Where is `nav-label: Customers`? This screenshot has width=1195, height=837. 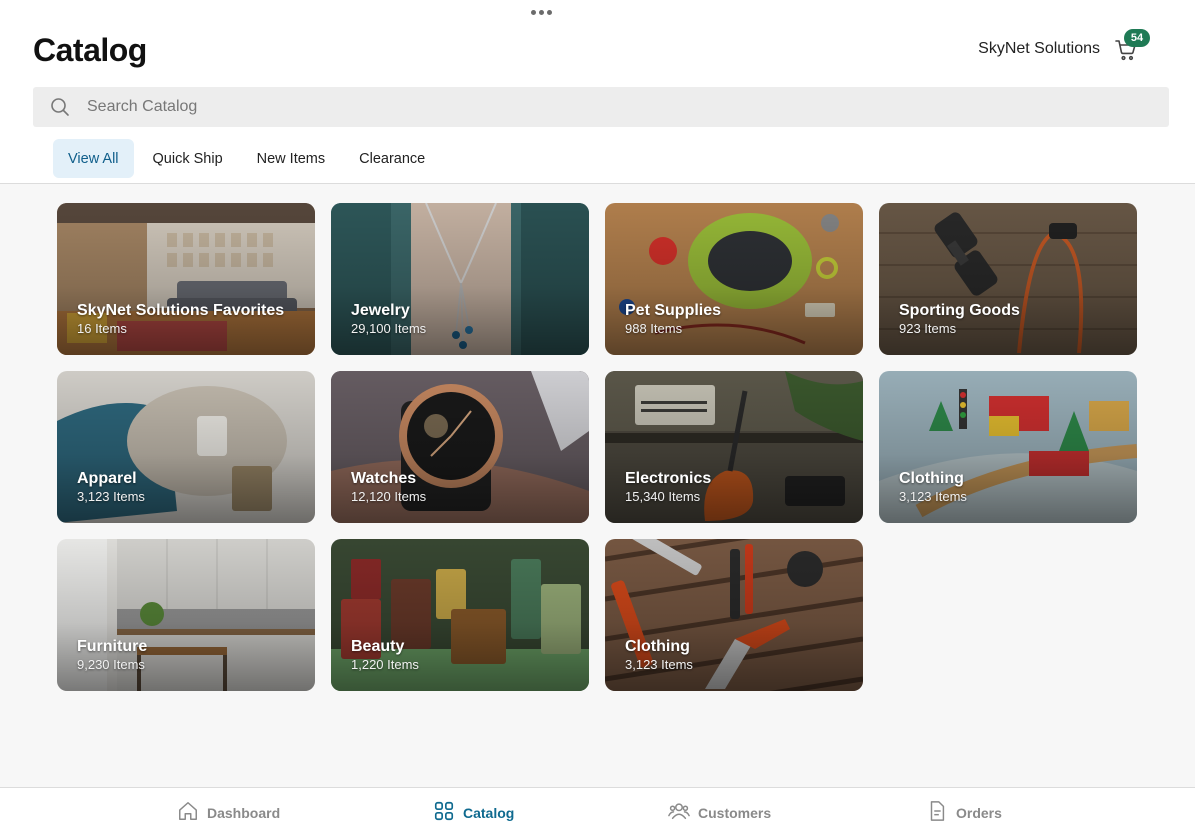
nav-label: Customers is located at coordinates (735, 812).